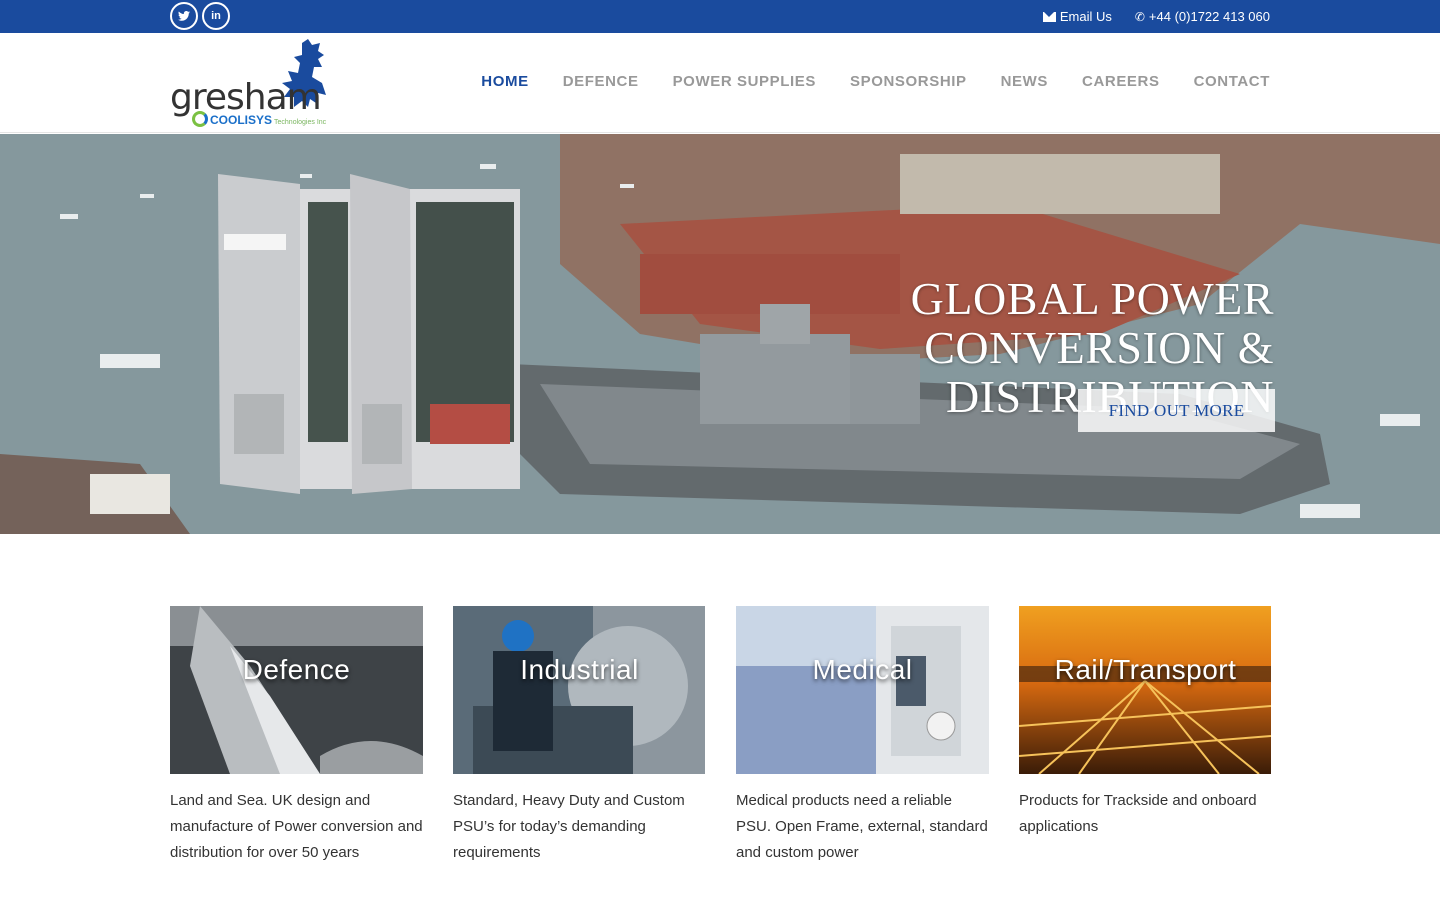 Image resolution: width=1440 pixels, height=900 pixels. I want to click on hero-title-line2: CONVERSION &, so click(1099, 347).